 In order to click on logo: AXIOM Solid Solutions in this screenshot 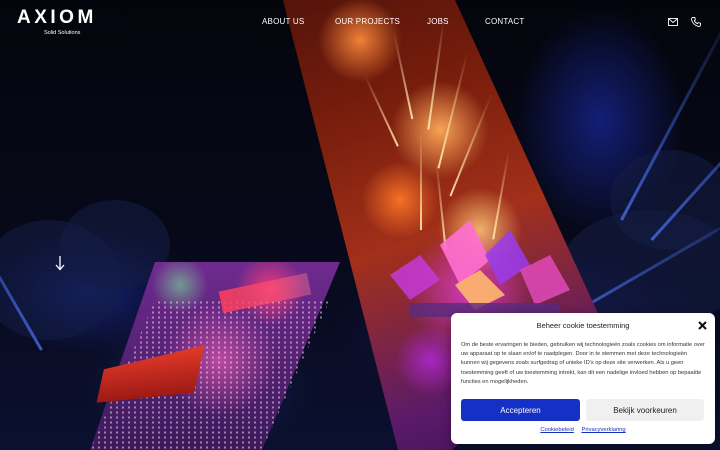, I will do `click(67, 22)`.